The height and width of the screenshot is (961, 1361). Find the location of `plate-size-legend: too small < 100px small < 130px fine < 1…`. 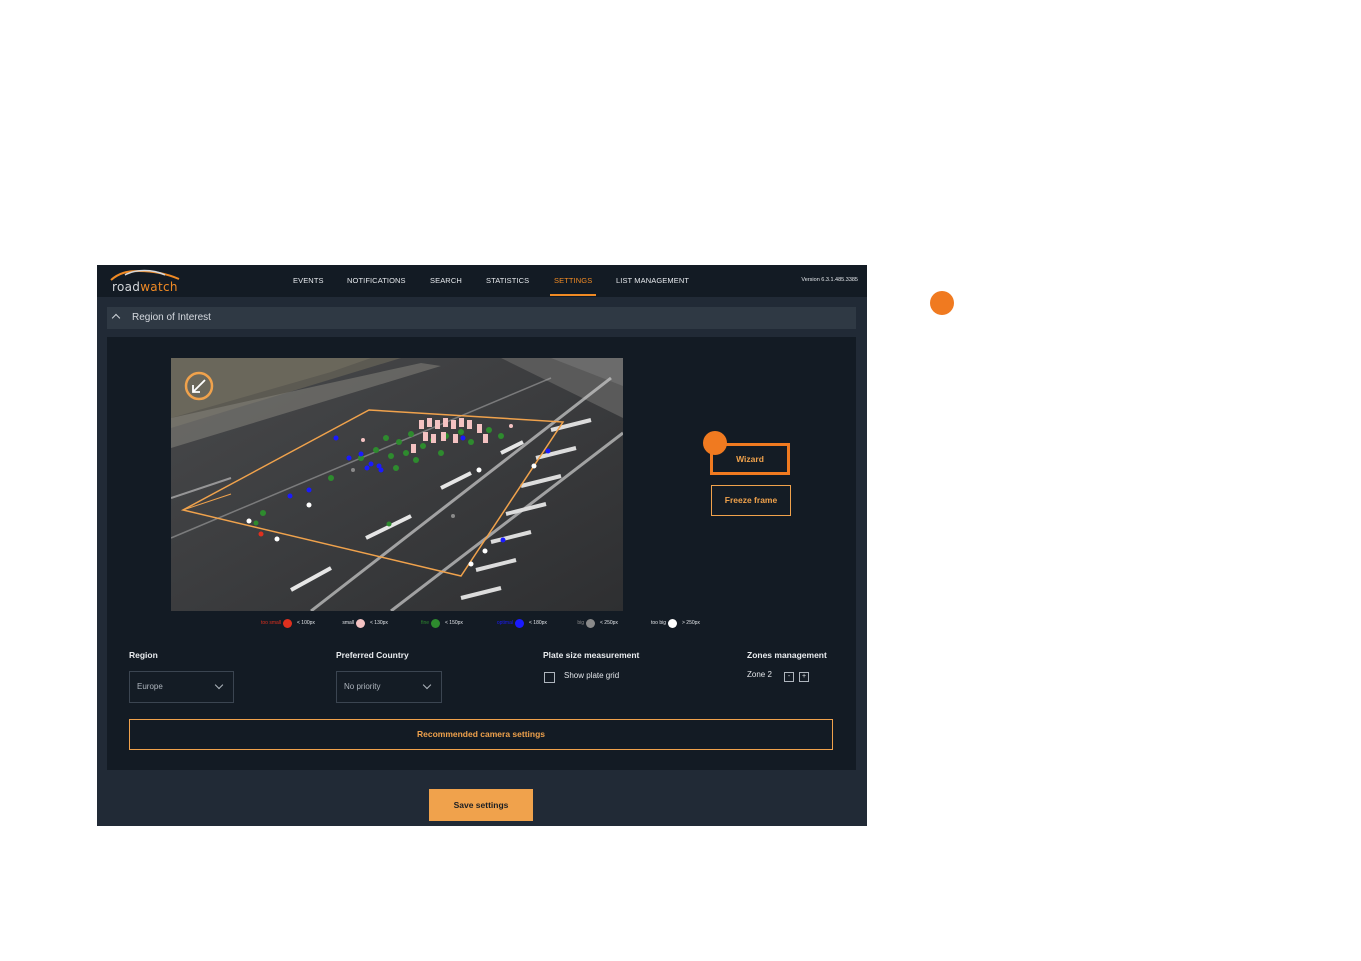

plate-size-legend: too small < 100px small < 130px fine < 1… is located at coordinates (481, 624).